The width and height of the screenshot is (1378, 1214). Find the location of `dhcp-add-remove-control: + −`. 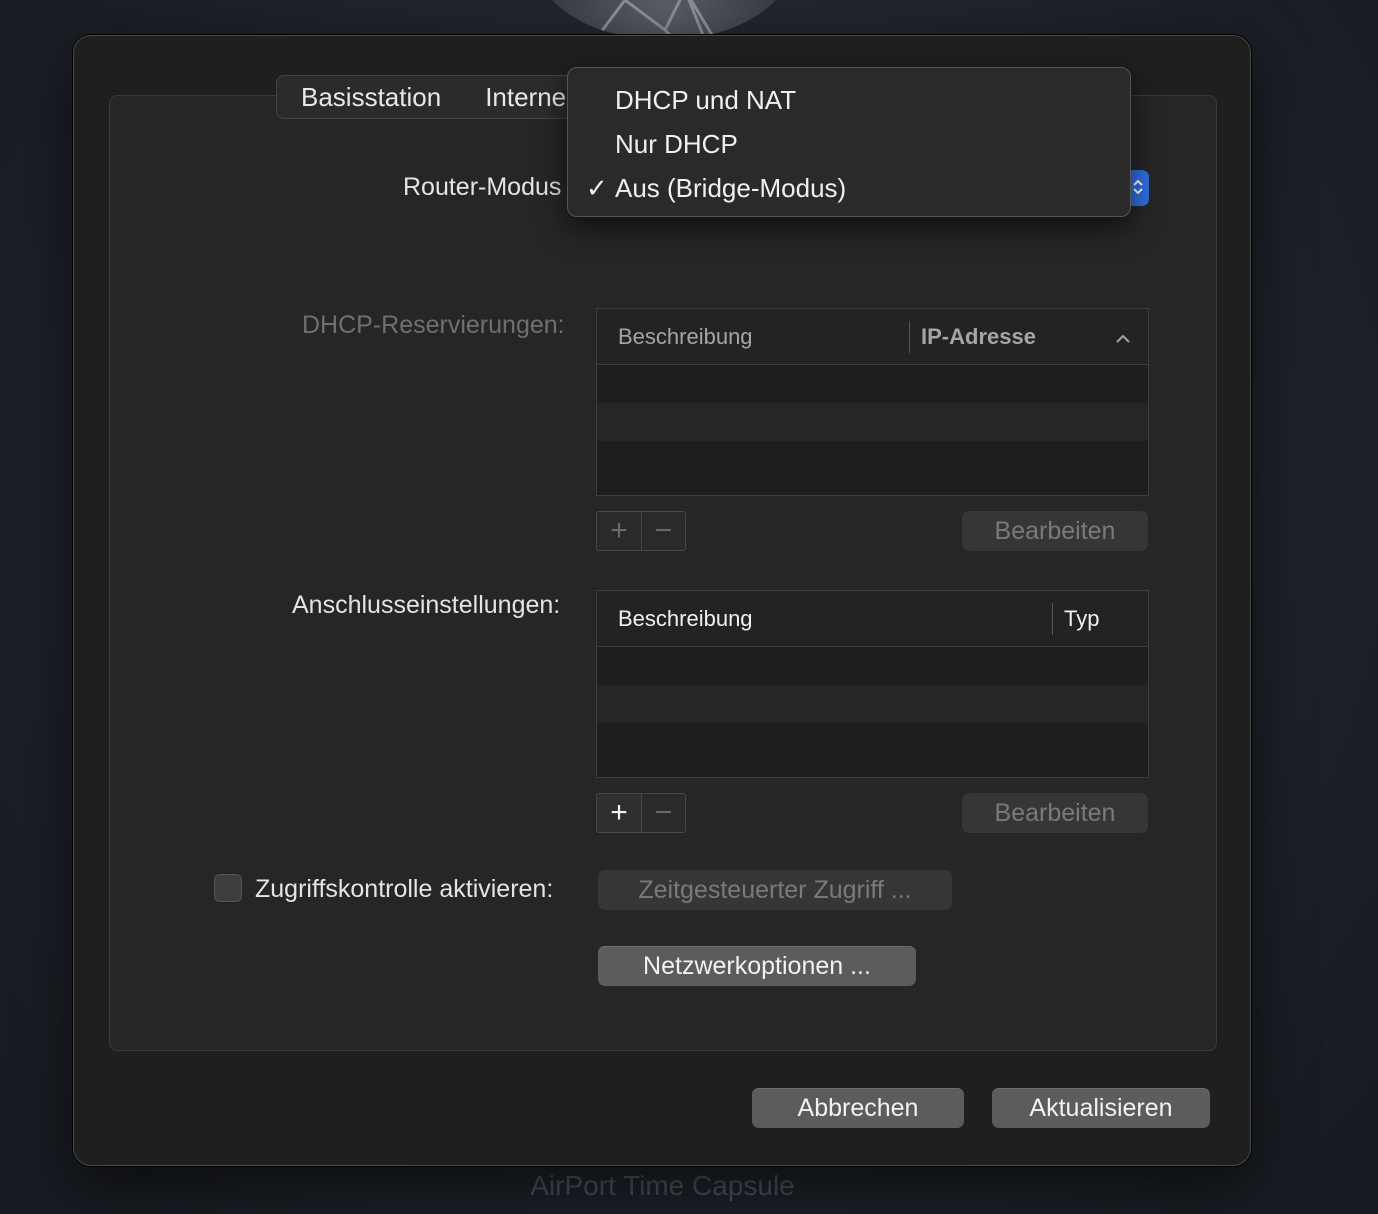

dhcp-add-remove-control: + − is located at coordinates (641, 531).